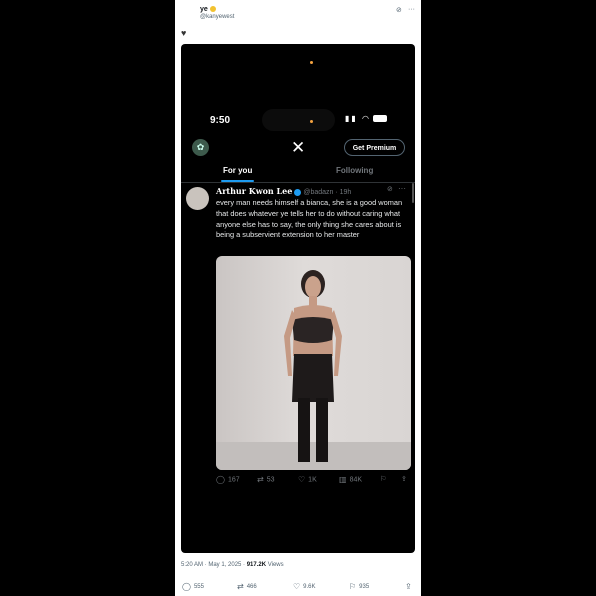  I want to click on chart-icon: ▥, so click(343, 479).